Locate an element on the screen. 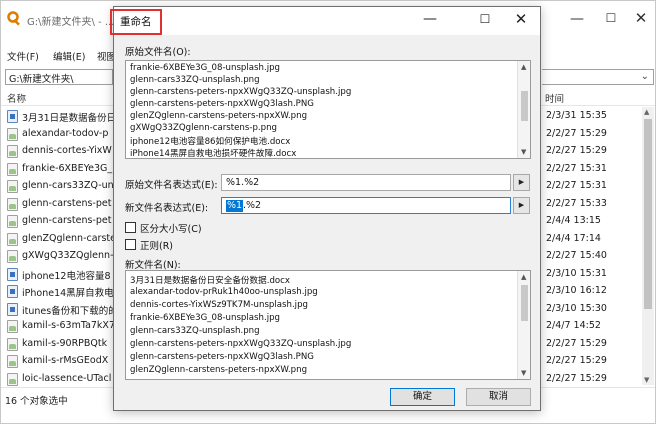  address-bar-end: ⌄ is located at coordinates (598, 77).